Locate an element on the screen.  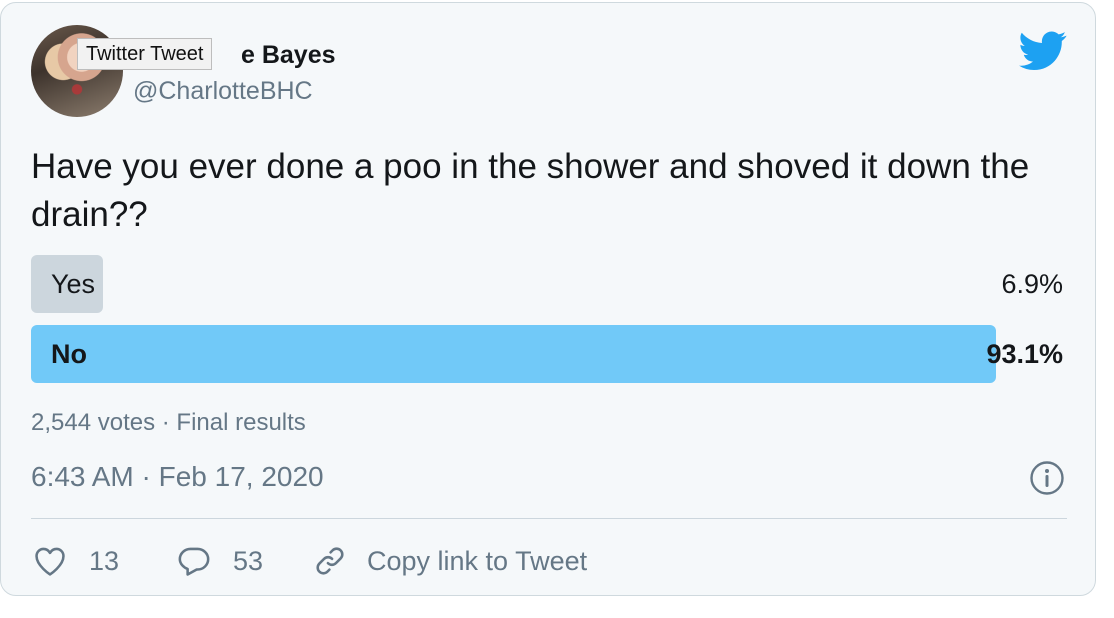
poll-option-no-label: No is located at coordinates (69, 354).